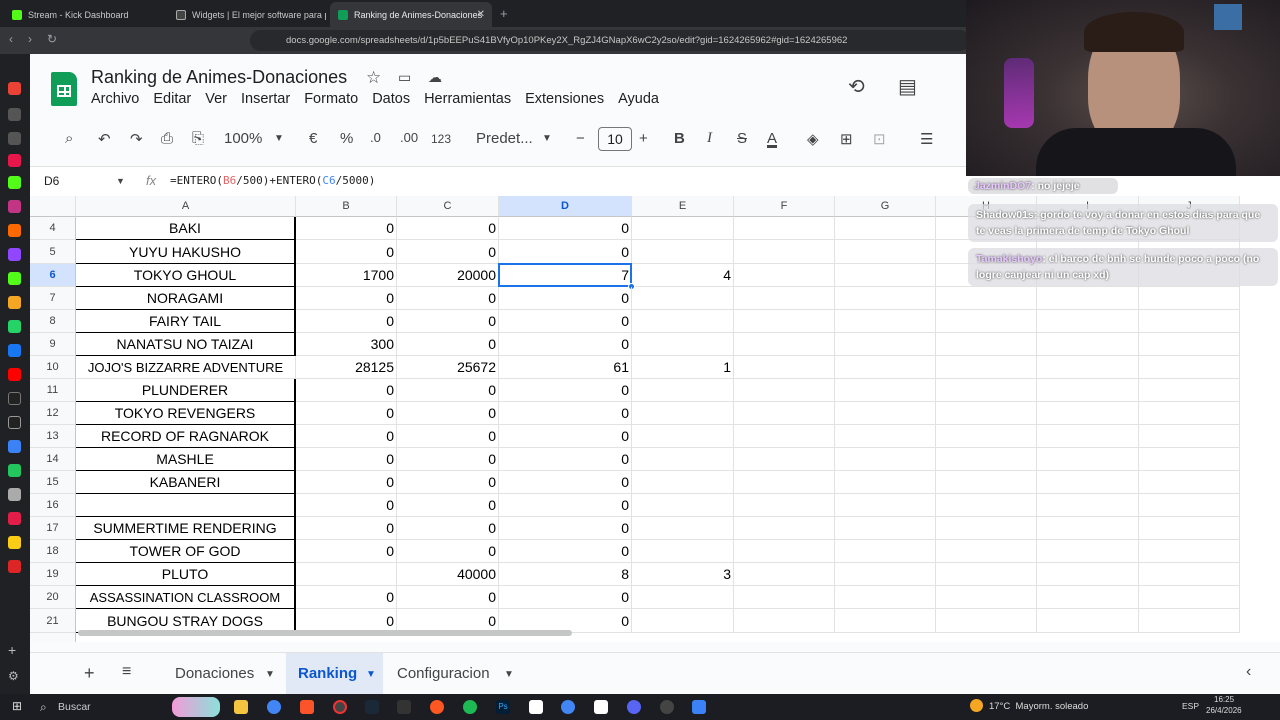  I want to click on undo-icon: ↶, so click(104, 139).